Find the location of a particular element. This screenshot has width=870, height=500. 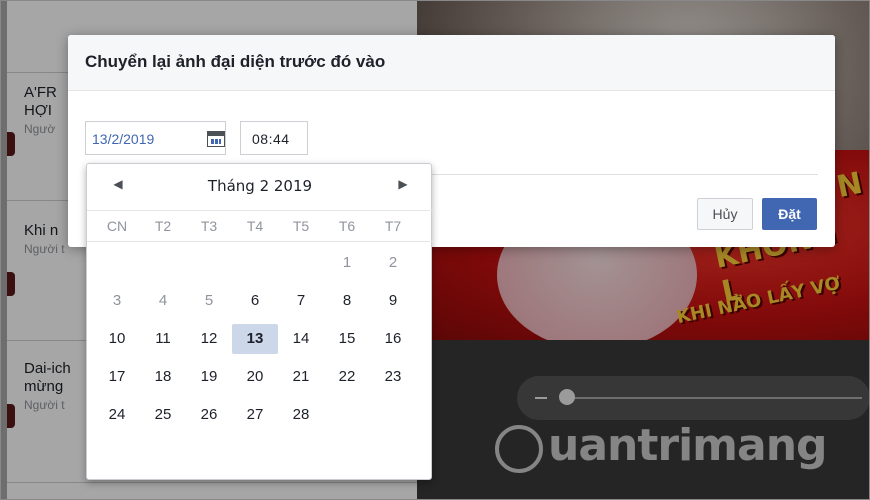

day-cell: 28 is located at coordinates (301, 415).